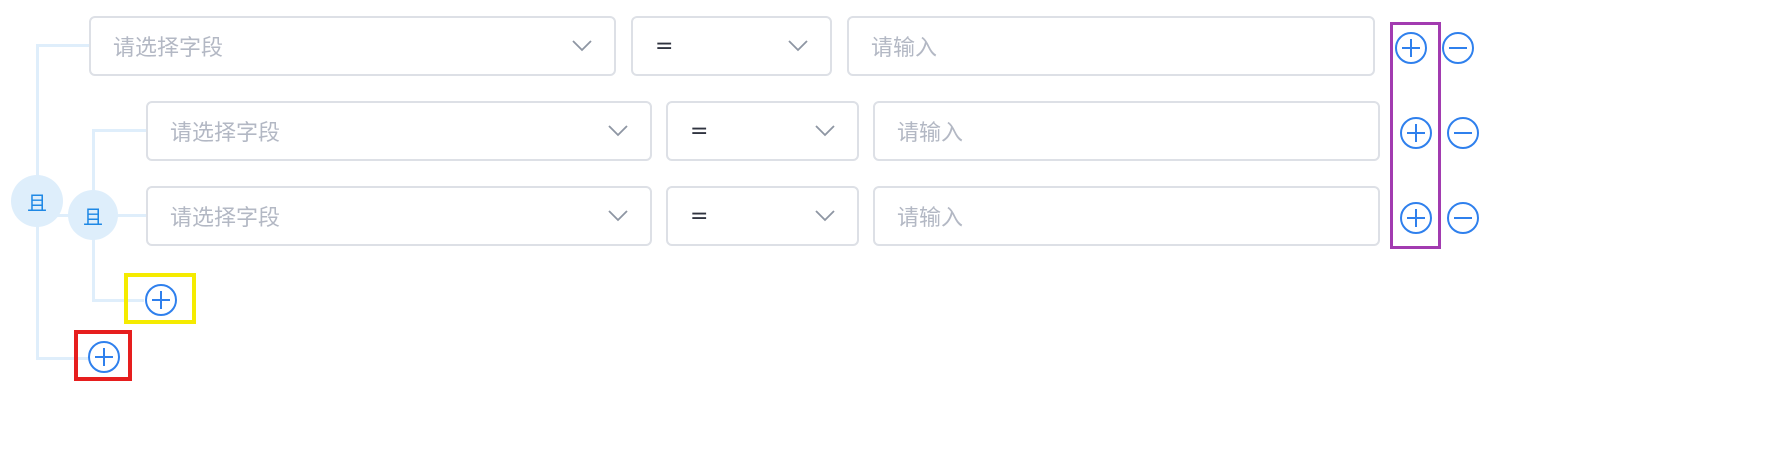 This screenshot has width=1768, height=454. Describe the element at coordinates (352, 46) in the screenshot. I see `field-select-row1: 请选择字段` at that location.